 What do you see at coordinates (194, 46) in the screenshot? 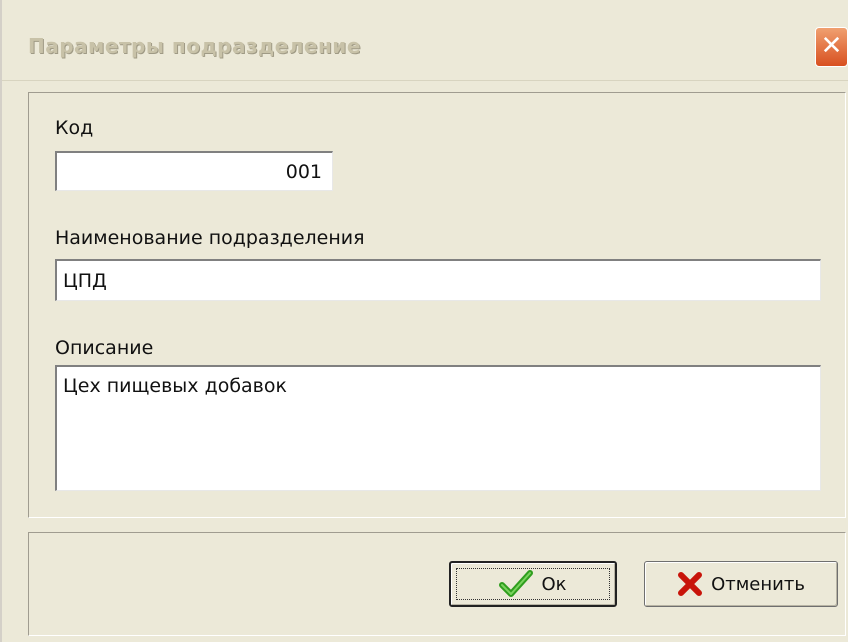
I see `window-title: Параметры подразделение` at bounding box center [194, 46].